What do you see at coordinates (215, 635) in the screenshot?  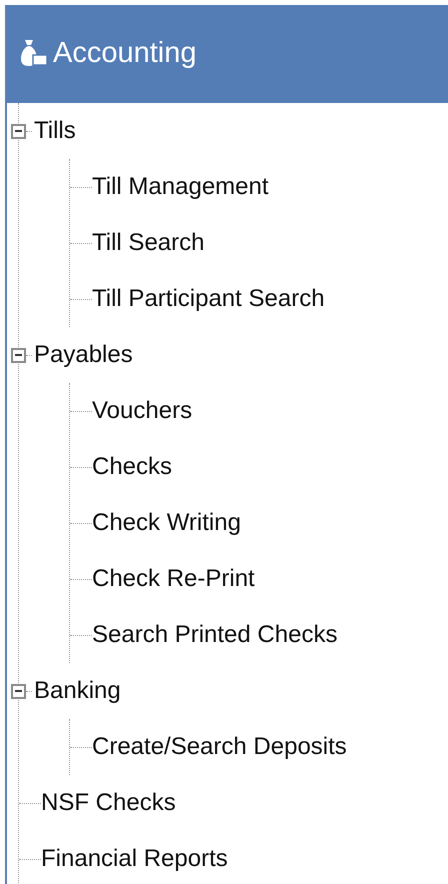 I see `tree-item: Search Printed Checks` at bounding box center [215, 635].